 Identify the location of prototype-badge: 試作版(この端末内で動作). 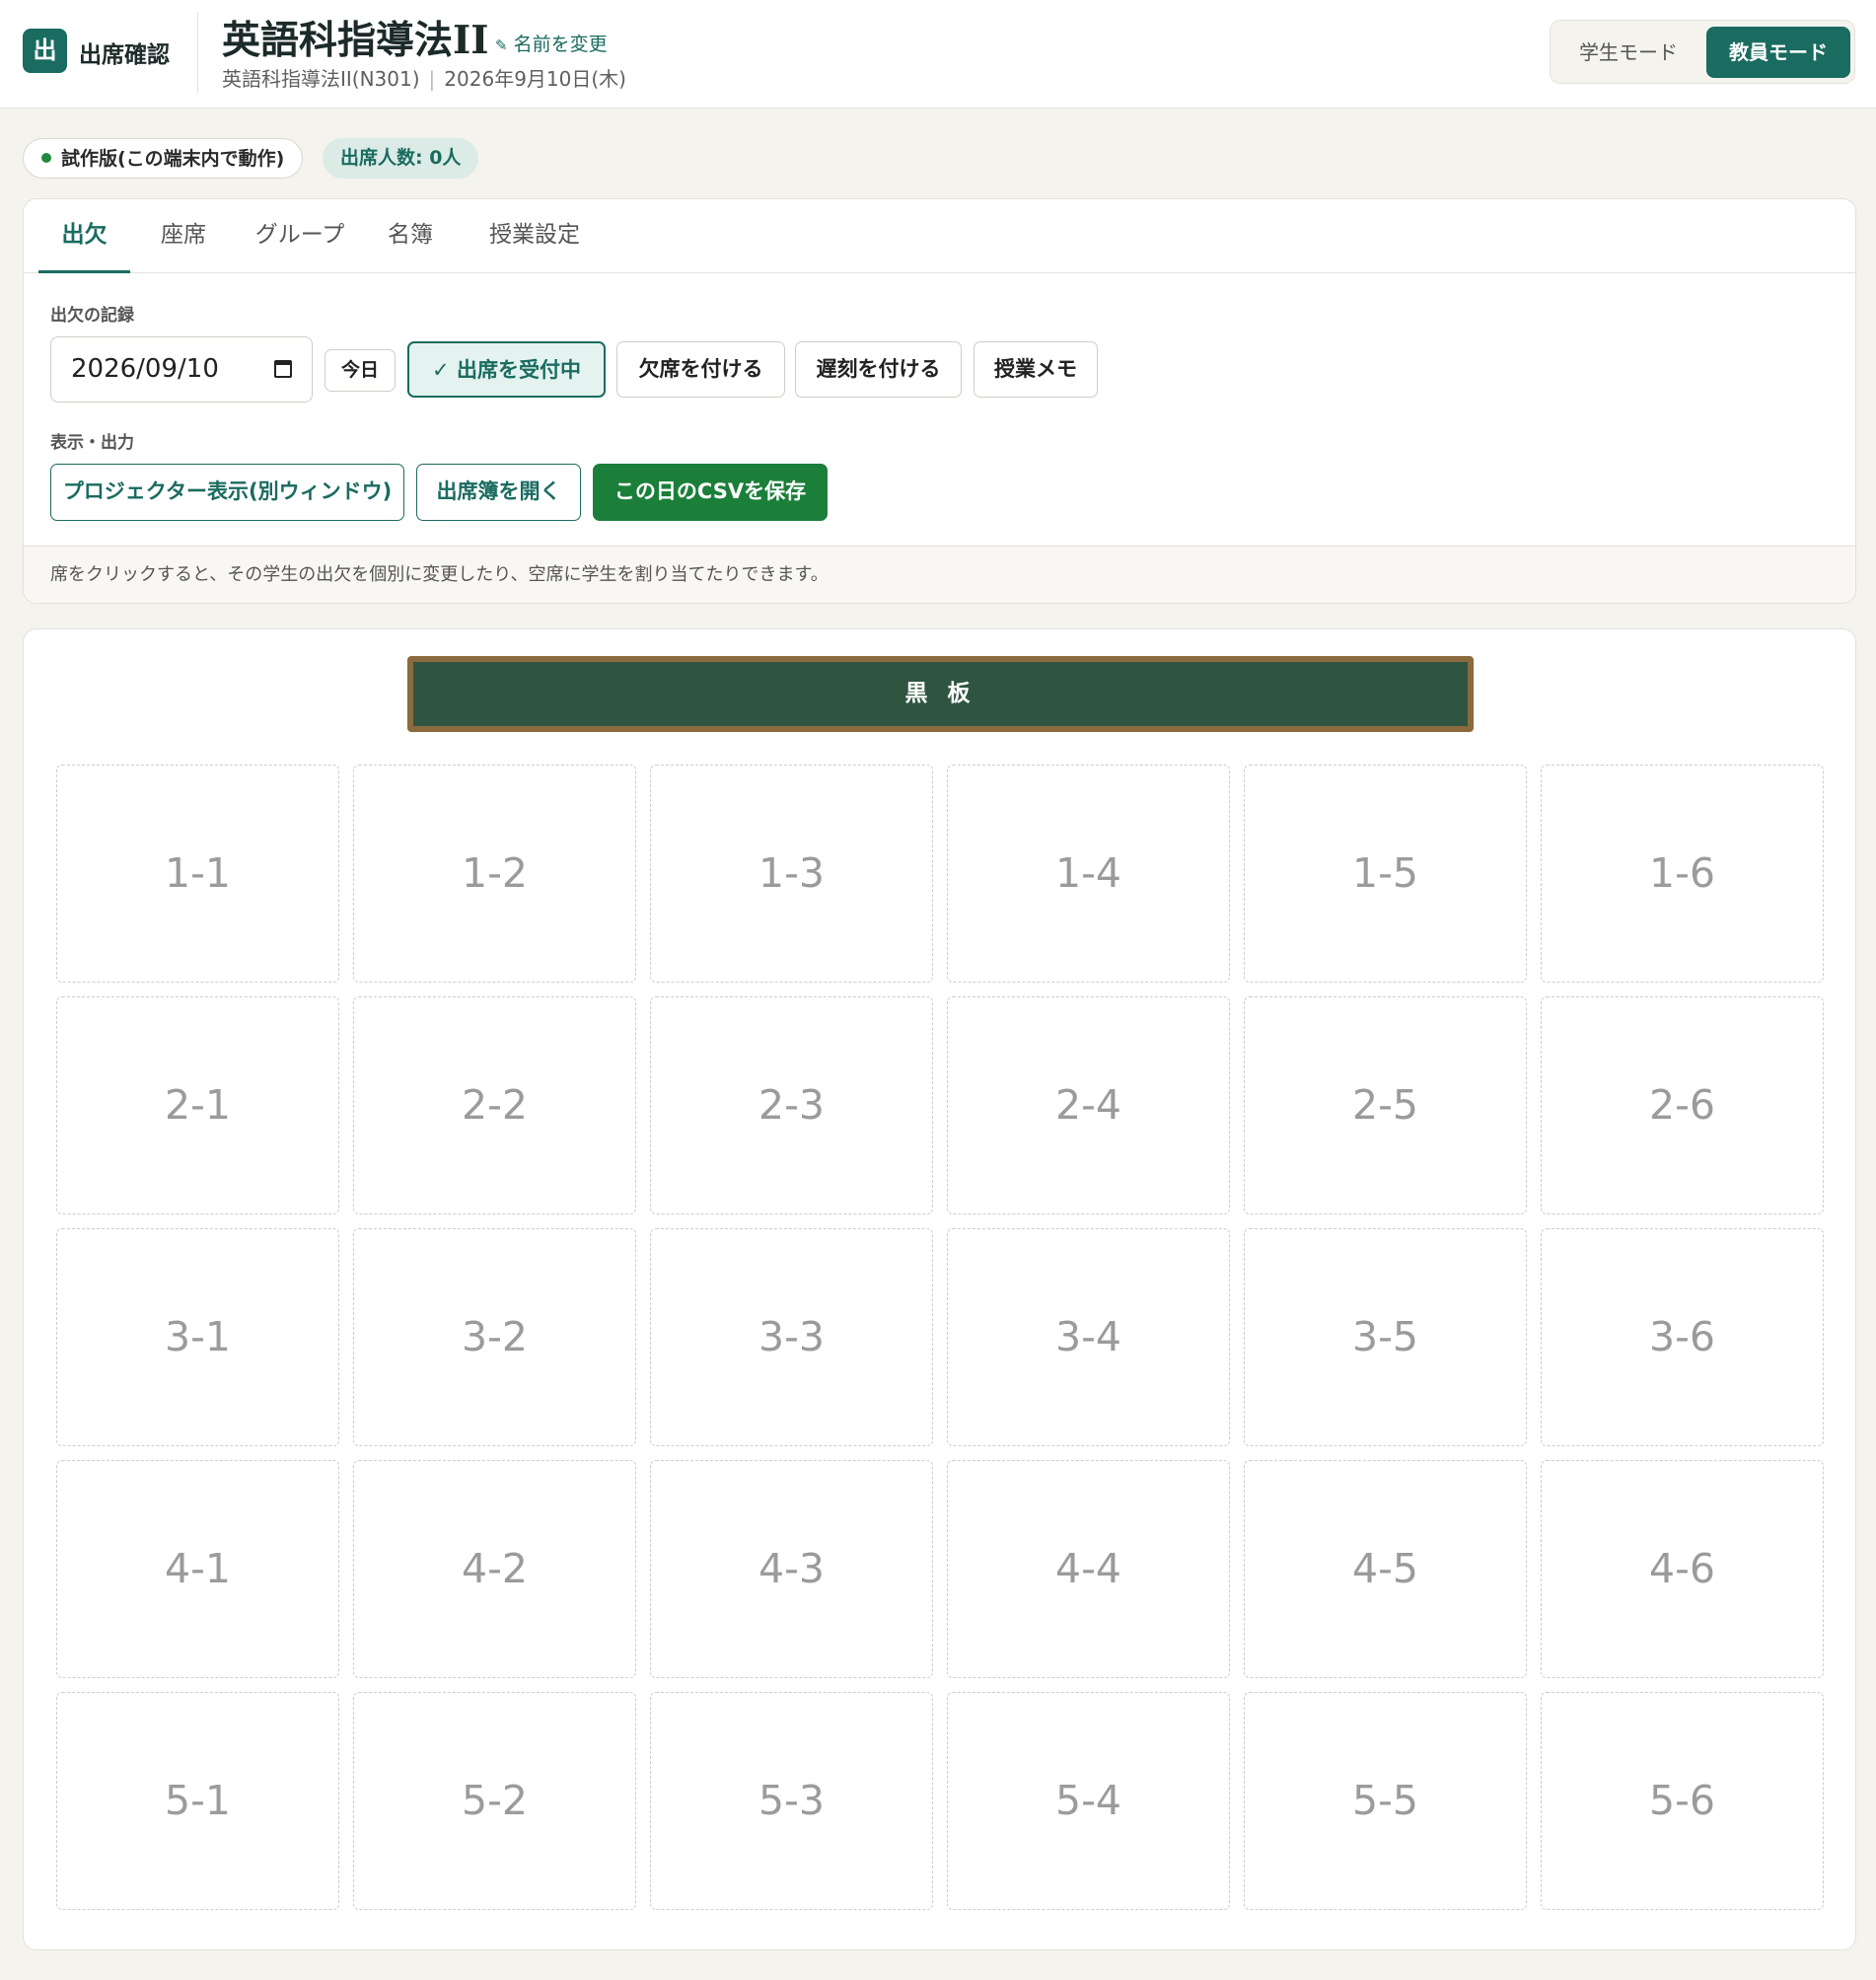
(163, 158).